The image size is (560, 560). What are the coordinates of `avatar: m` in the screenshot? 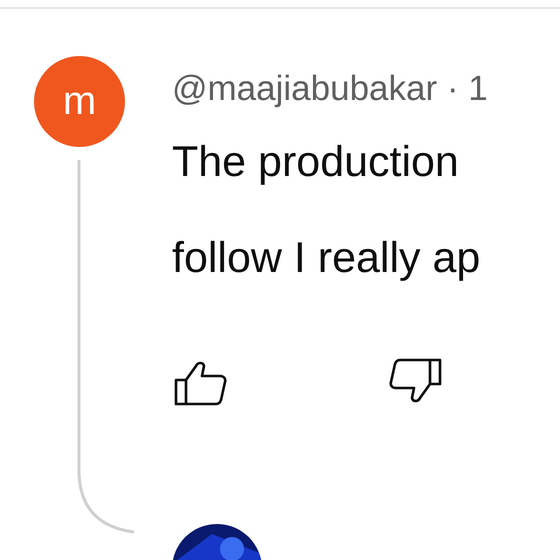 It's located at (79, 101).